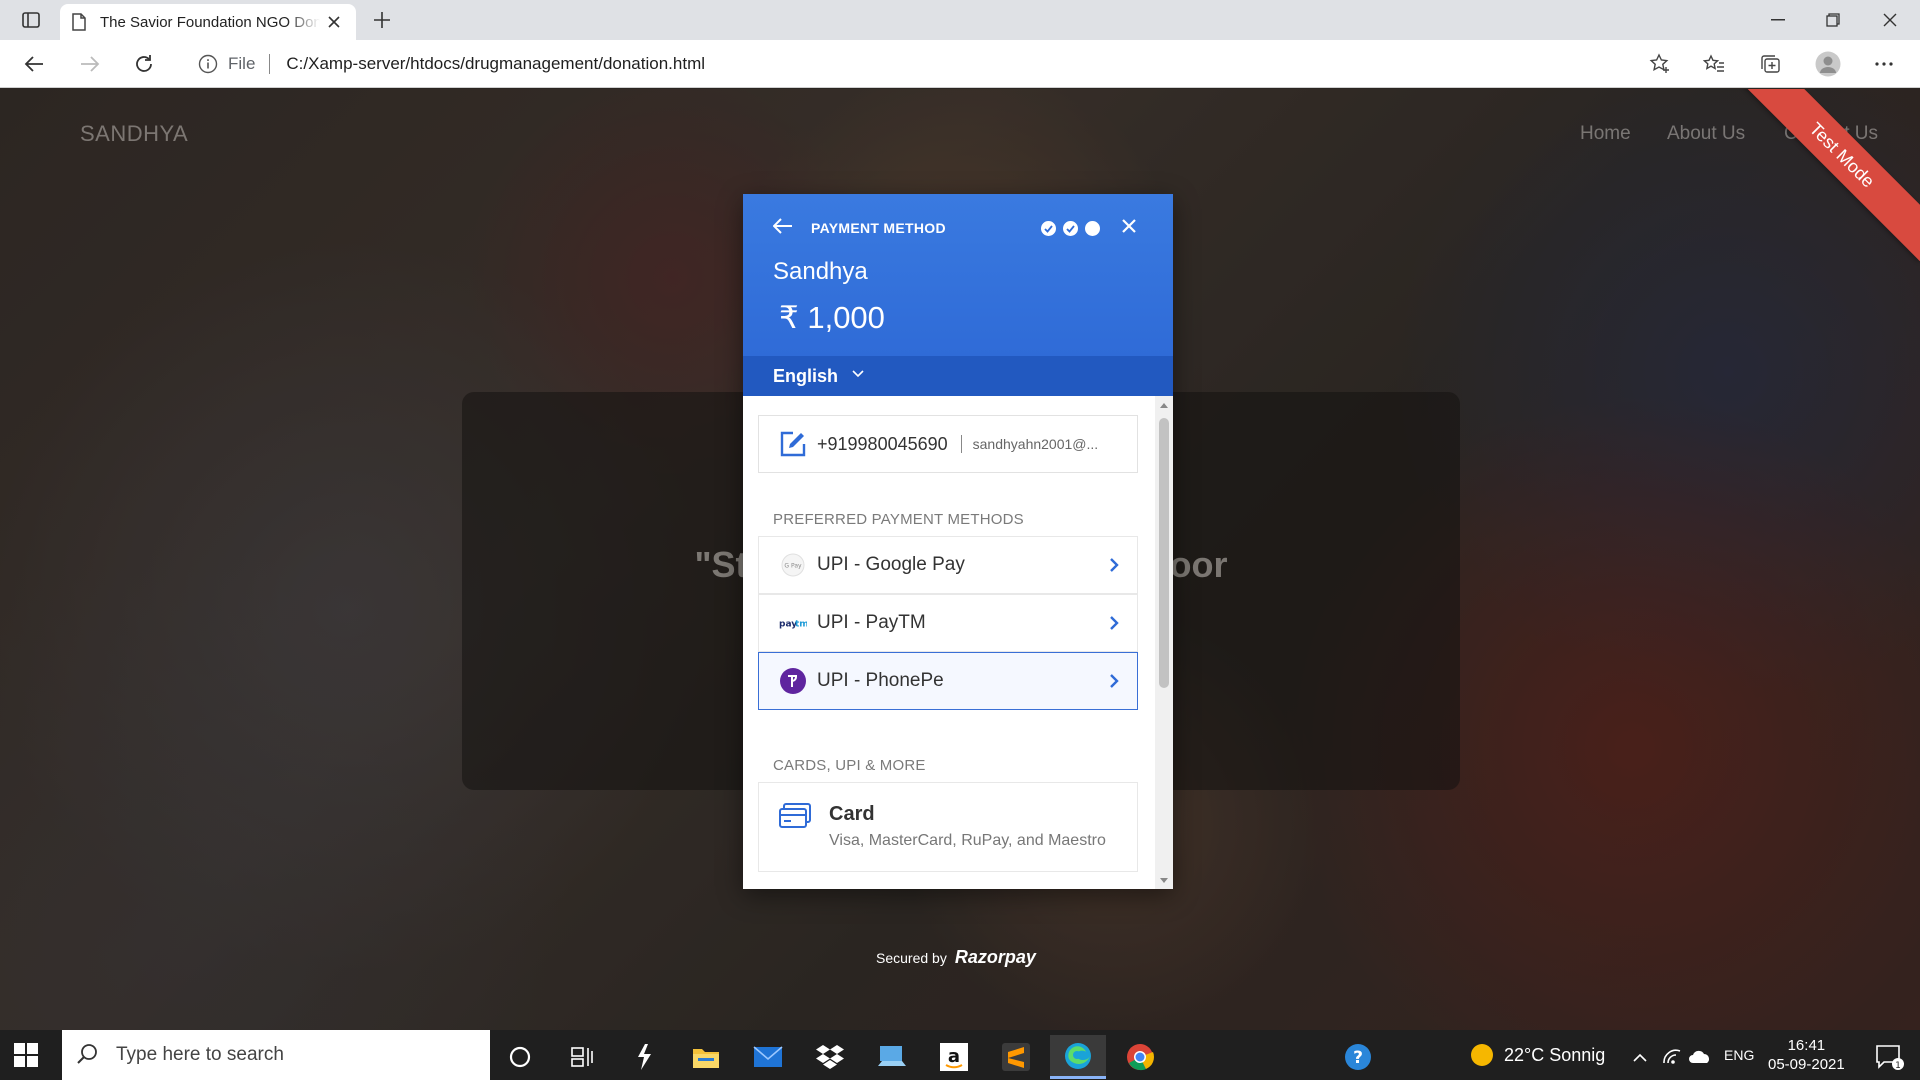 Image resolution: width=1920 pixels, height=1080 pixels. What do you see at coordinates (1605, 134) in the screenshot?
I see `nav-home: Home` at bounding box center [1605, 134].